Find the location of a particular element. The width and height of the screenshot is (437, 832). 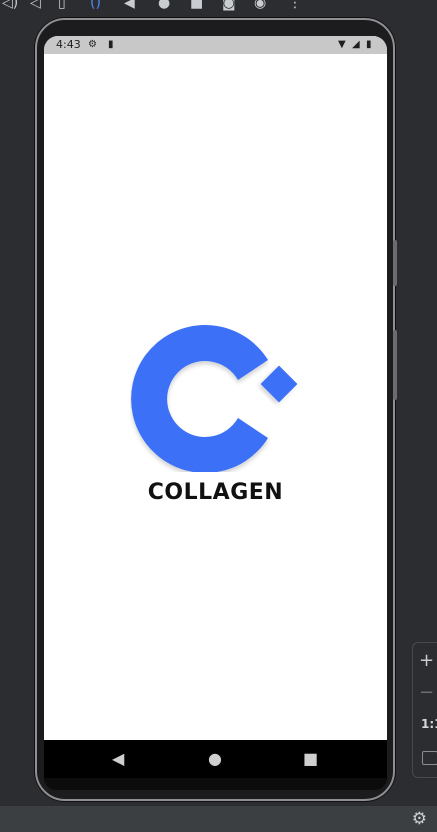

rotate-right-icon: () is located at coordinates (95, 5).